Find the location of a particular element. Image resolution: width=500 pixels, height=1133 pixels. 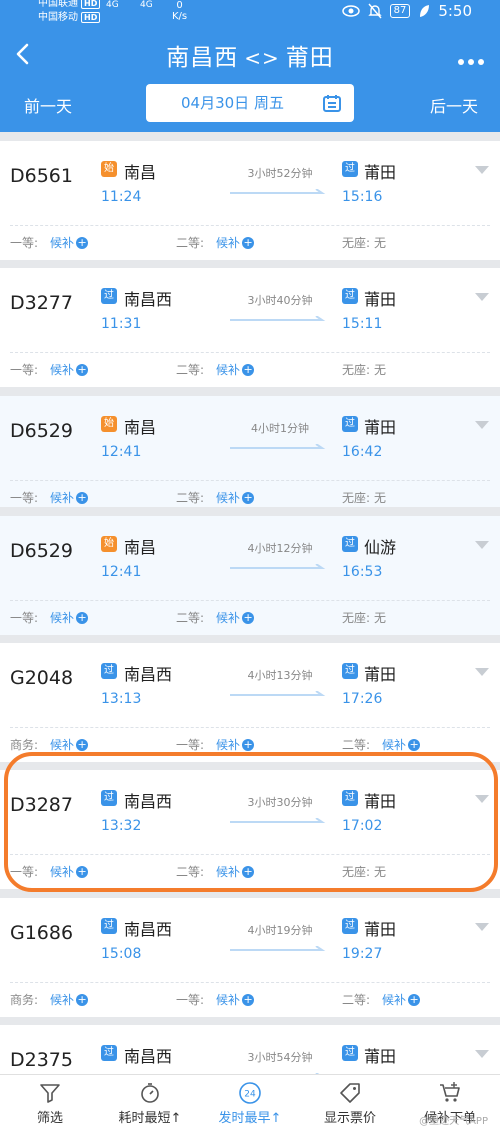

departure-type-badge: 始 is located at coordinates (109, 424).